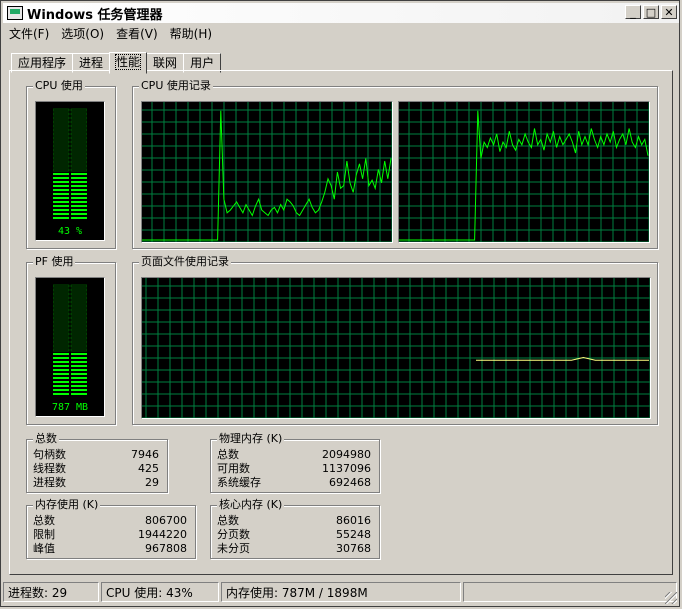  I want to click on menu-options: 选项(O), so click(82, 34).